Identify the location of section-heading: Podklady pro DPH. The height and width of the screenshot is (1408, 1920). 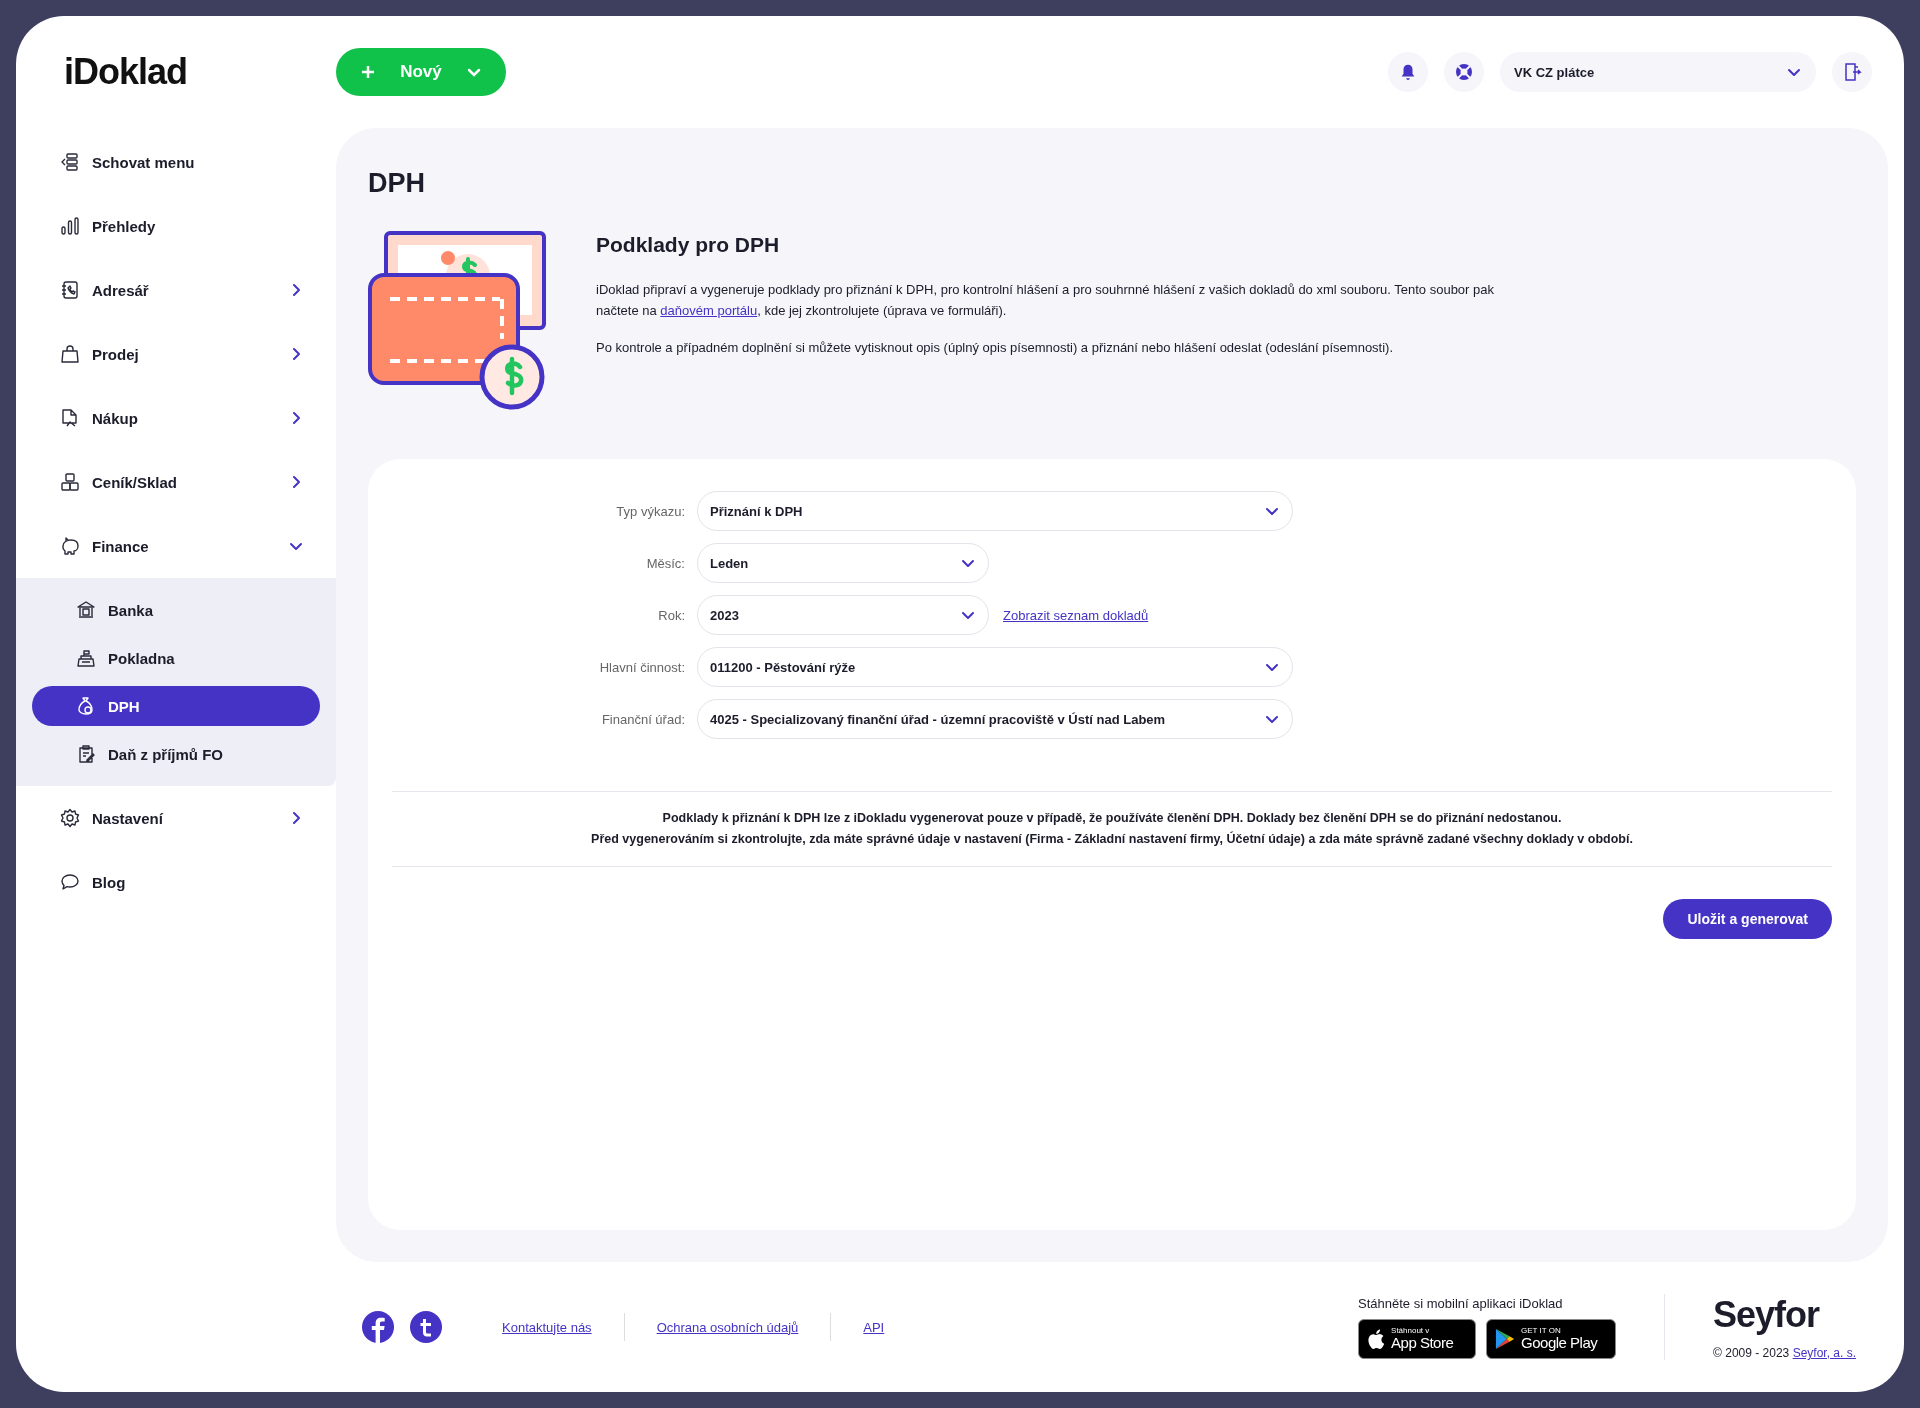
(688, 245).